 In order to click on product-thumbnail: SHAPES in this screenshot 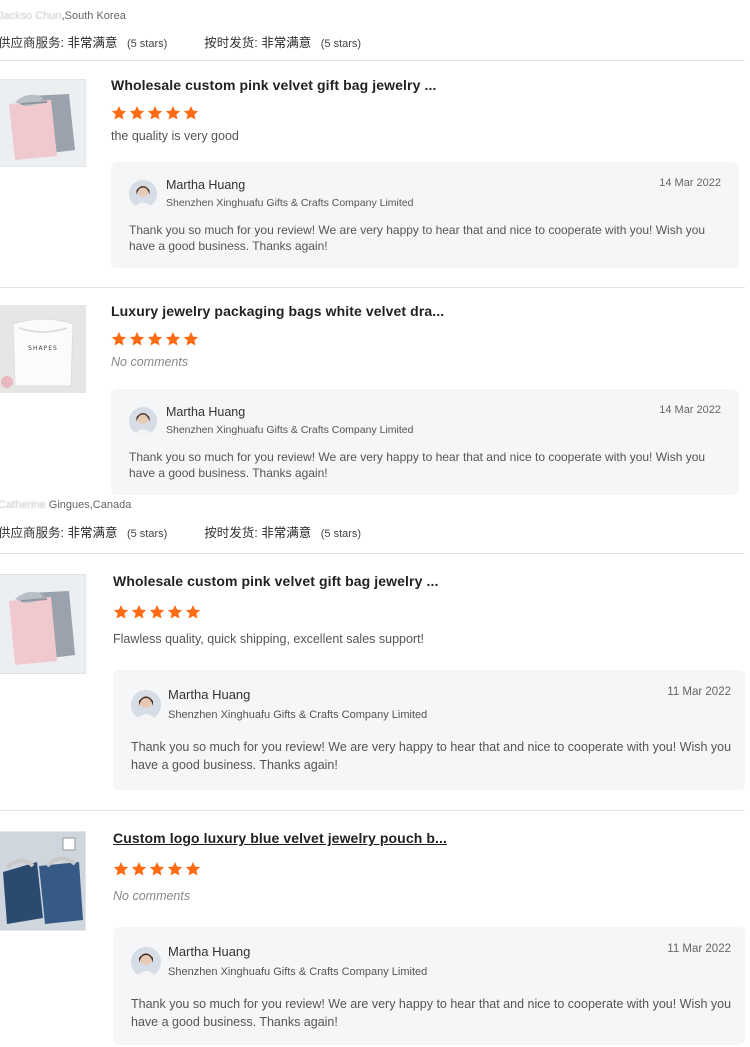, I will do `click(43, 349)`.